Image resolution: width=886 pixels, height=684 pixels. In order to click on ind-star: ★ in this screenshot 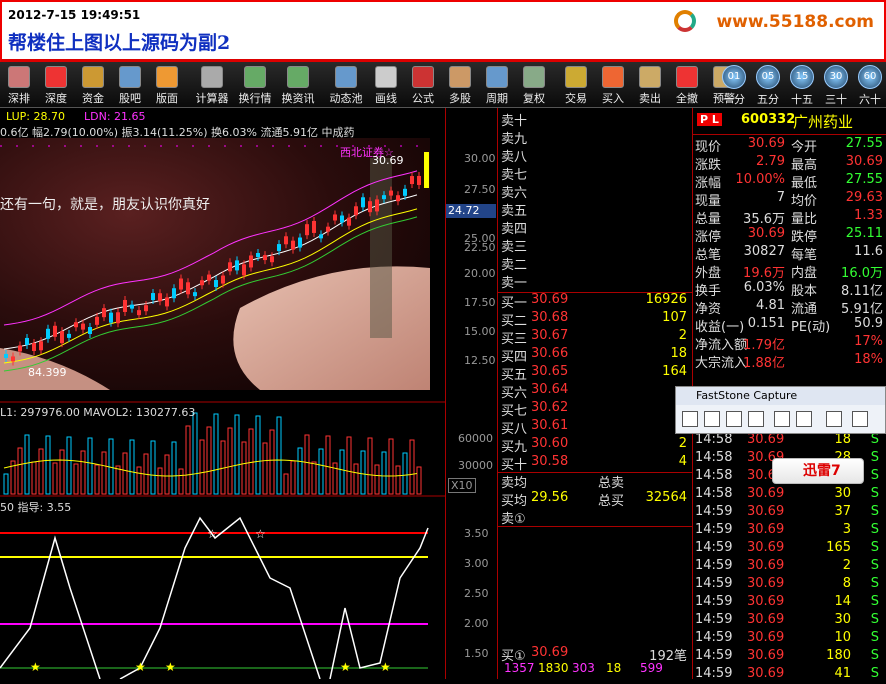, I will do `click(345, 667)`.